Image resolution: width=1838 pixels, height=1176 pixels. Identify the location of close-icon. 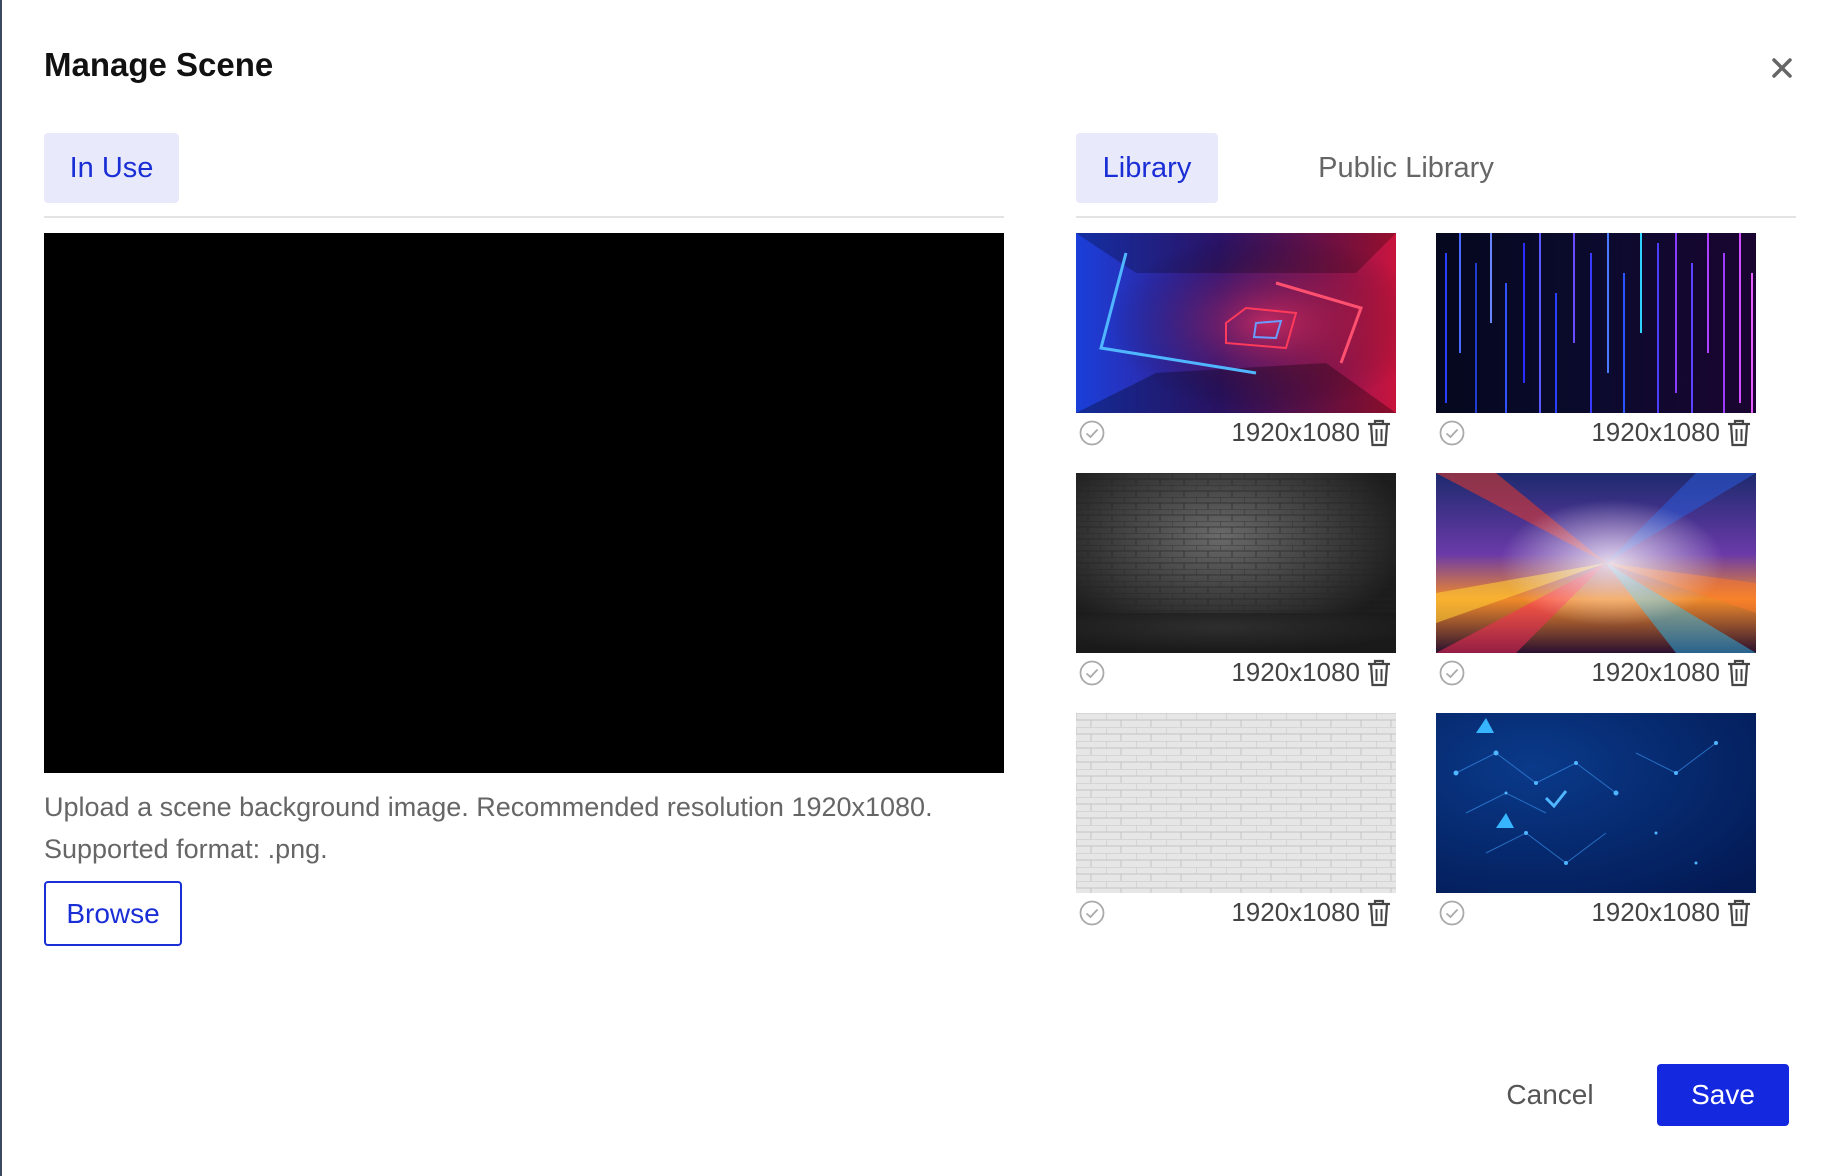
(1782, 68).